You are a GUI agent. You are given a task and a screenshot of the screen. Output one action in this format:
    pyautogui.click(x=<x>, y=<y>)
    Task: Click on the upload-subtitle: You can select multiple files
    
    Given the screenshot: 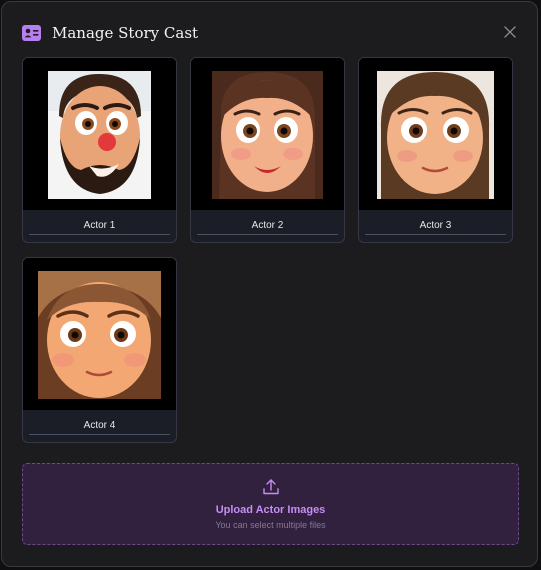 What is the action you would take?
    pyautogui.click(x=270, y=525)
    